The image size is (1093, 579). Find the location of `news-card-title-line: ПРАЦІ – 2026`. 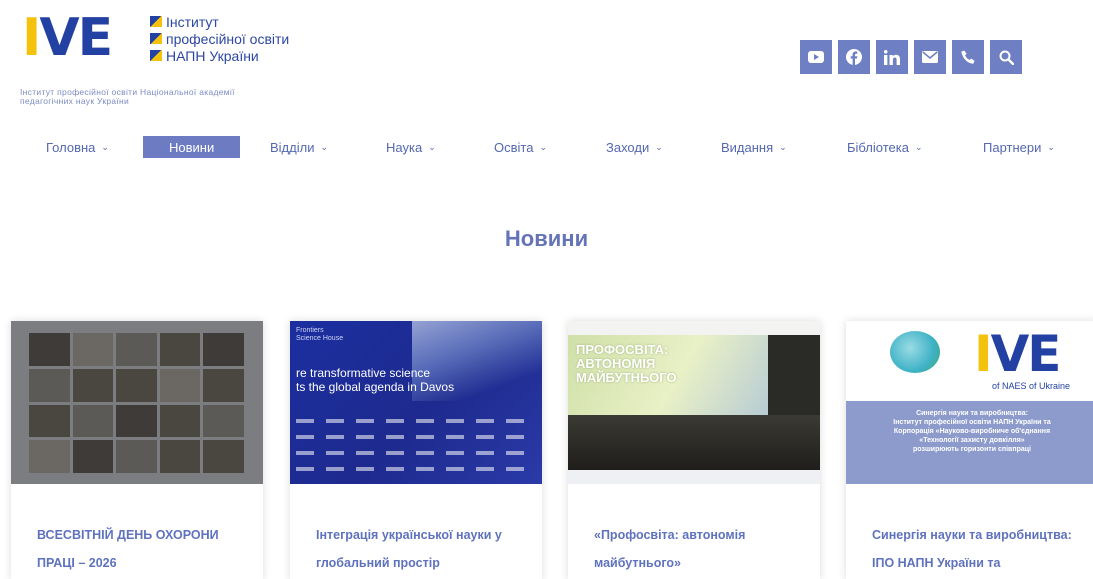

news-card-title-line: ПРАЦІ – 2026 is located at coordinates (77, 563).